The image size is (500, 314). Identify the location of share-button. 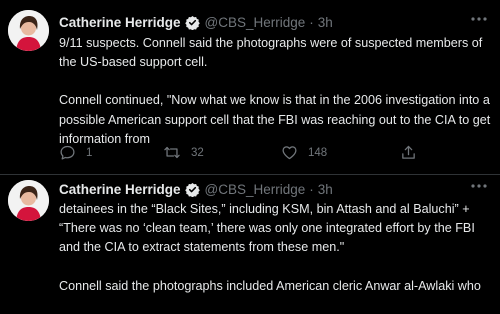
(408, 152).